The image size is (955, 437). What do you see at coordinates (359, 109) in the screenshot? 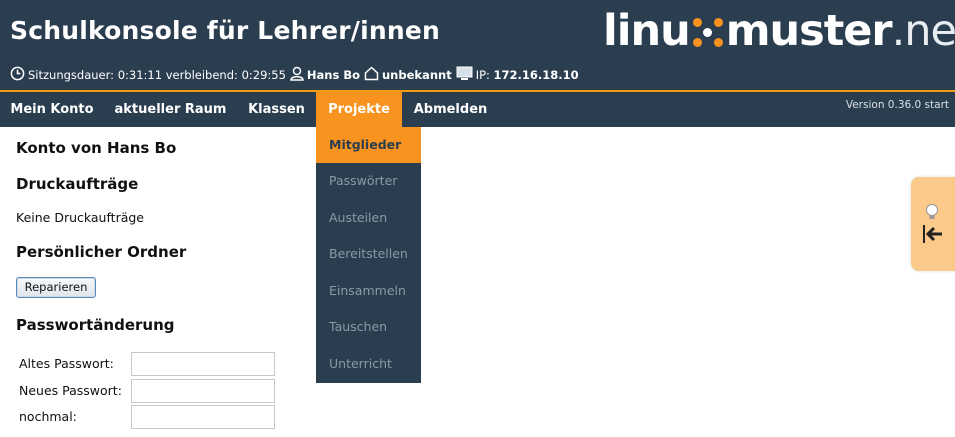
I see `nav-item-projekte: Projekte` at bounding box center [359, 109].